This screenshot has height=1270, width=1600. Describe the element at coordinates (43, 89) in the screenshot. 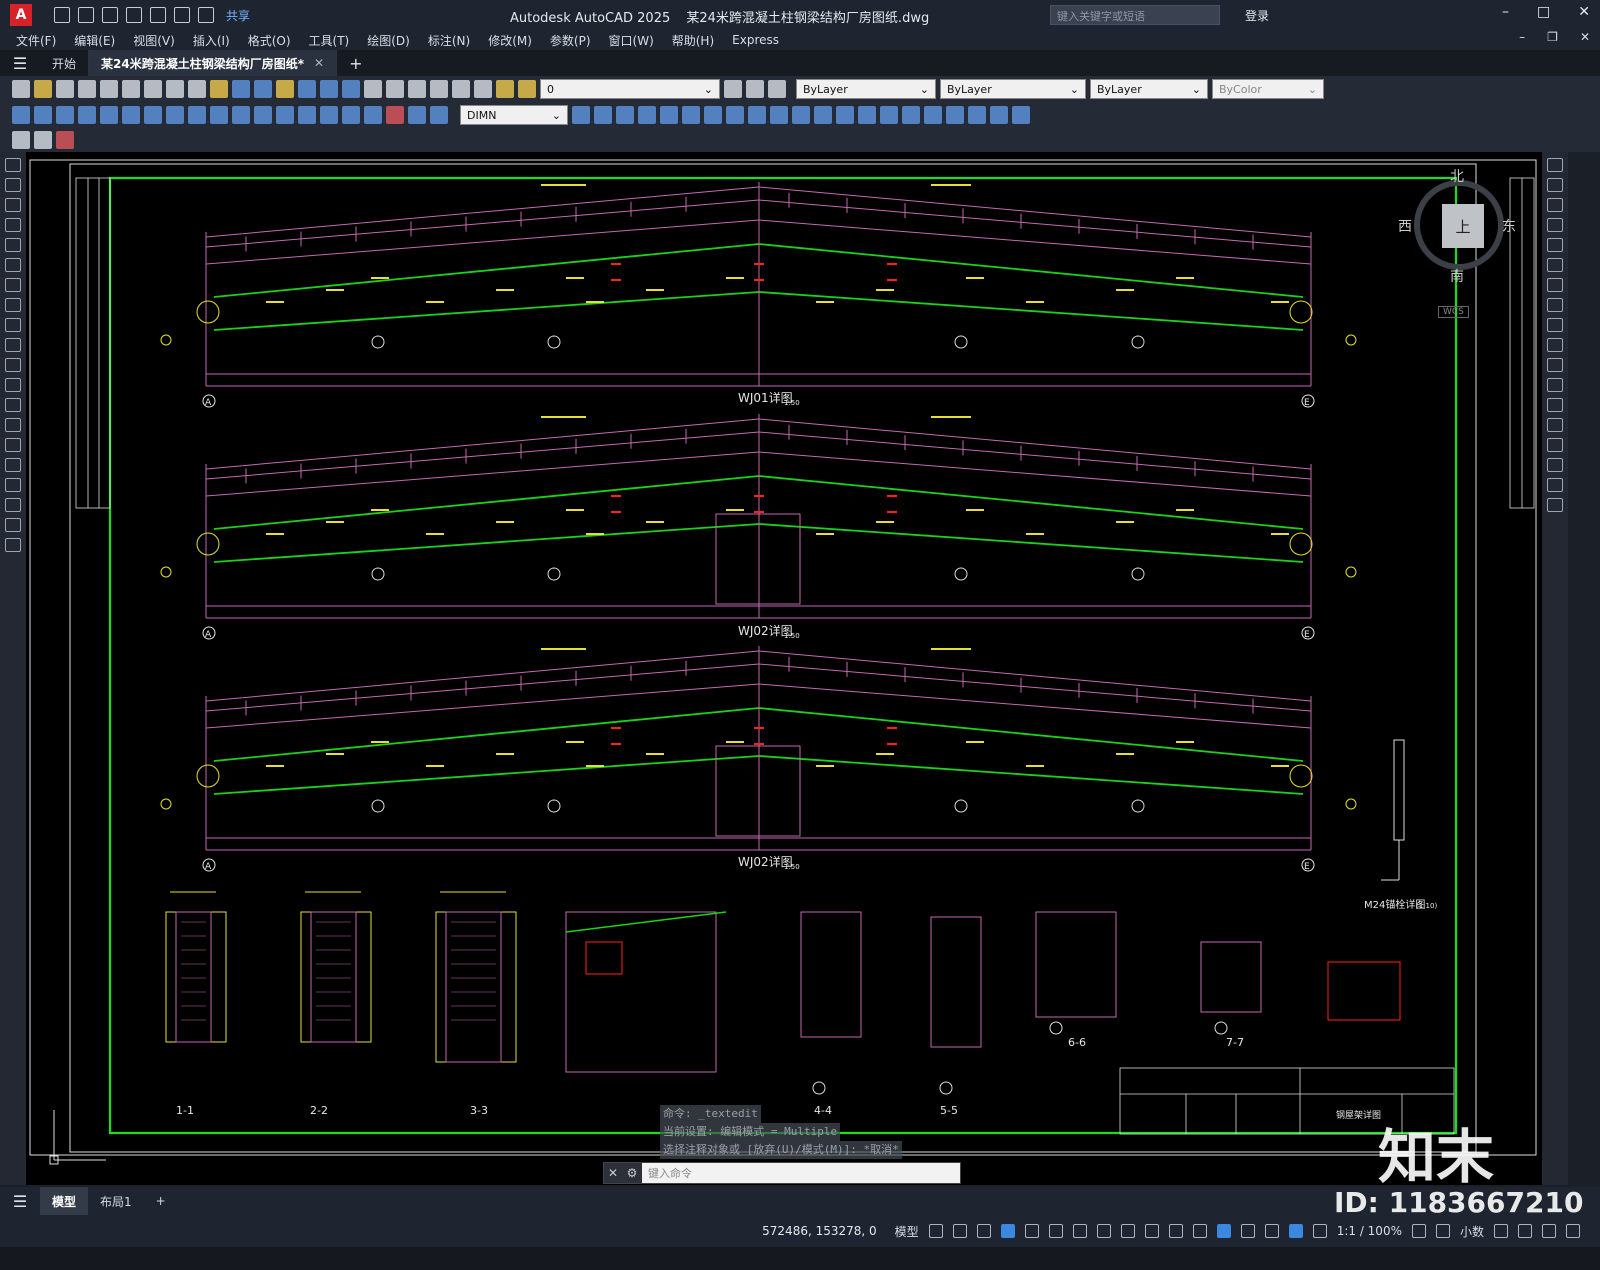

I see `open-file-icon` at that location.